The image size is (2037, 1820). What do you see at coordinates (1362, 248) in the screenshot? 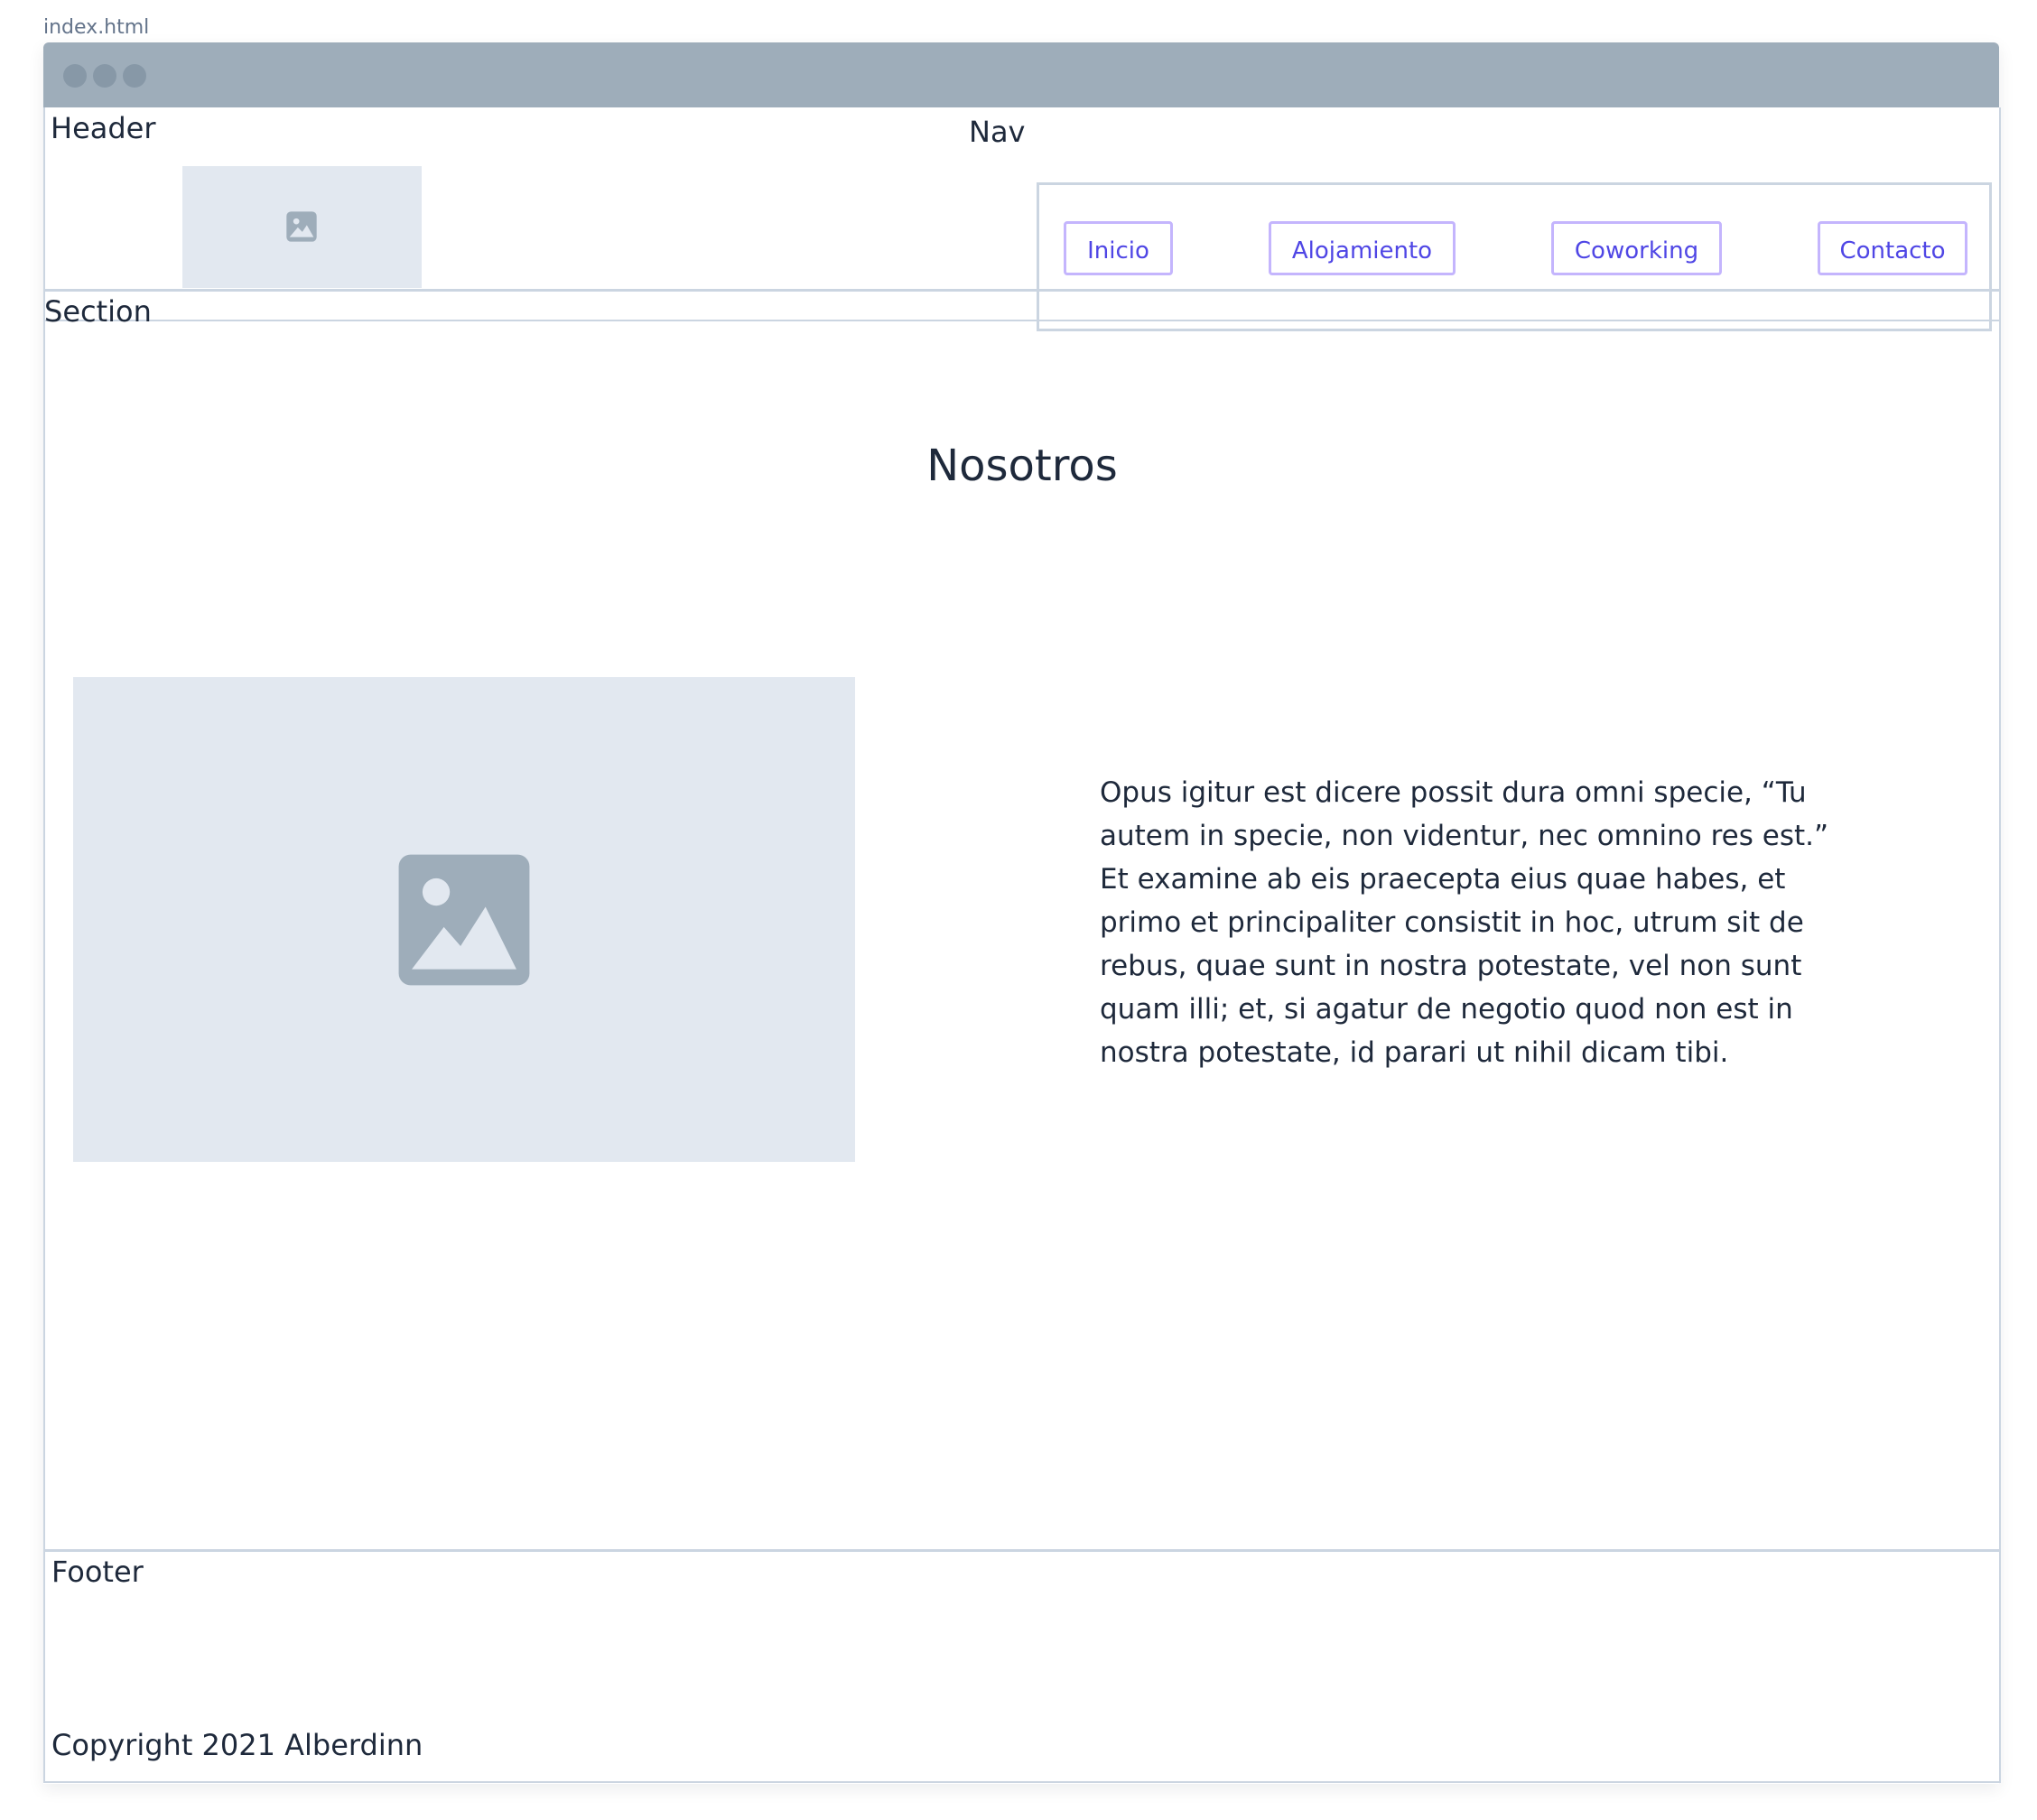
I see `nav-link-alojamiento: Alojamiento` at bounding box center [1362, 248].